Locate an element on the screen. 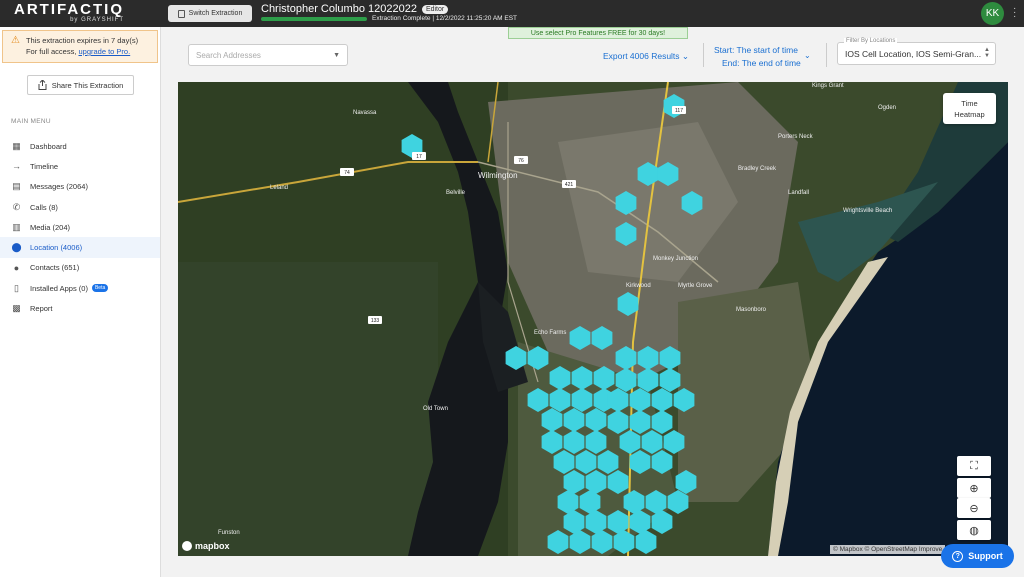 This screenshot has width=1024, height=577. road-shield-label: 17 is located at coordinates (419, 157).